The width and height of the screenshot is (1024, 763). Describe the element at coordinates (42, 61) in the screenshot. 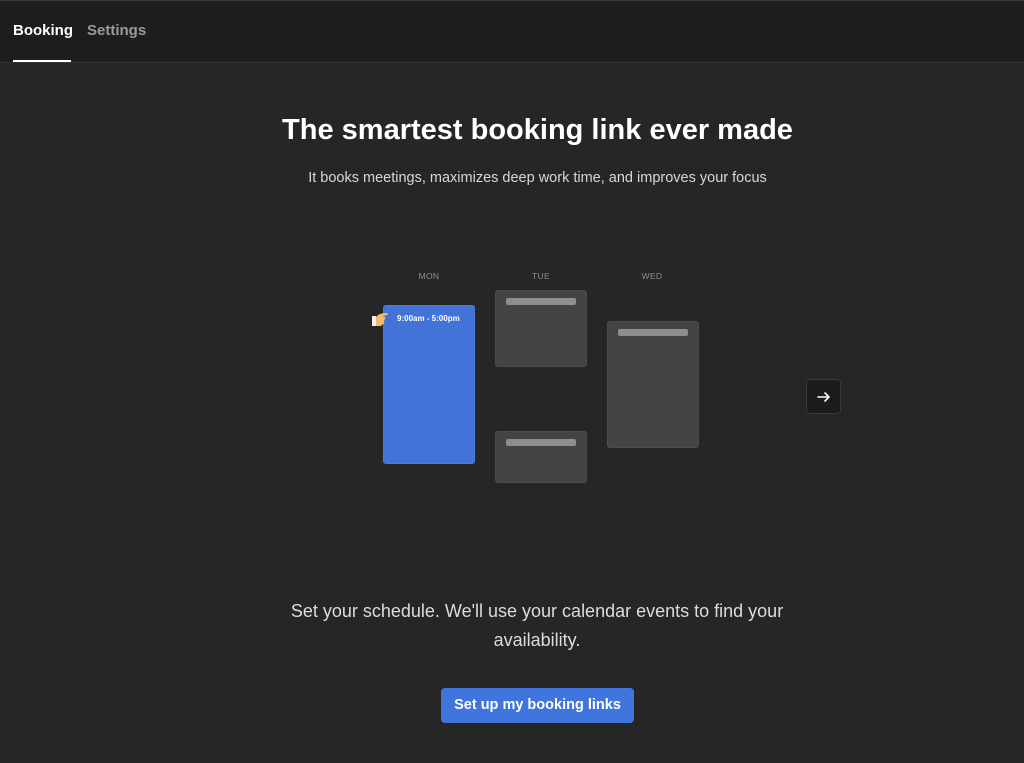

I see `active-tab-indicator` at that location.